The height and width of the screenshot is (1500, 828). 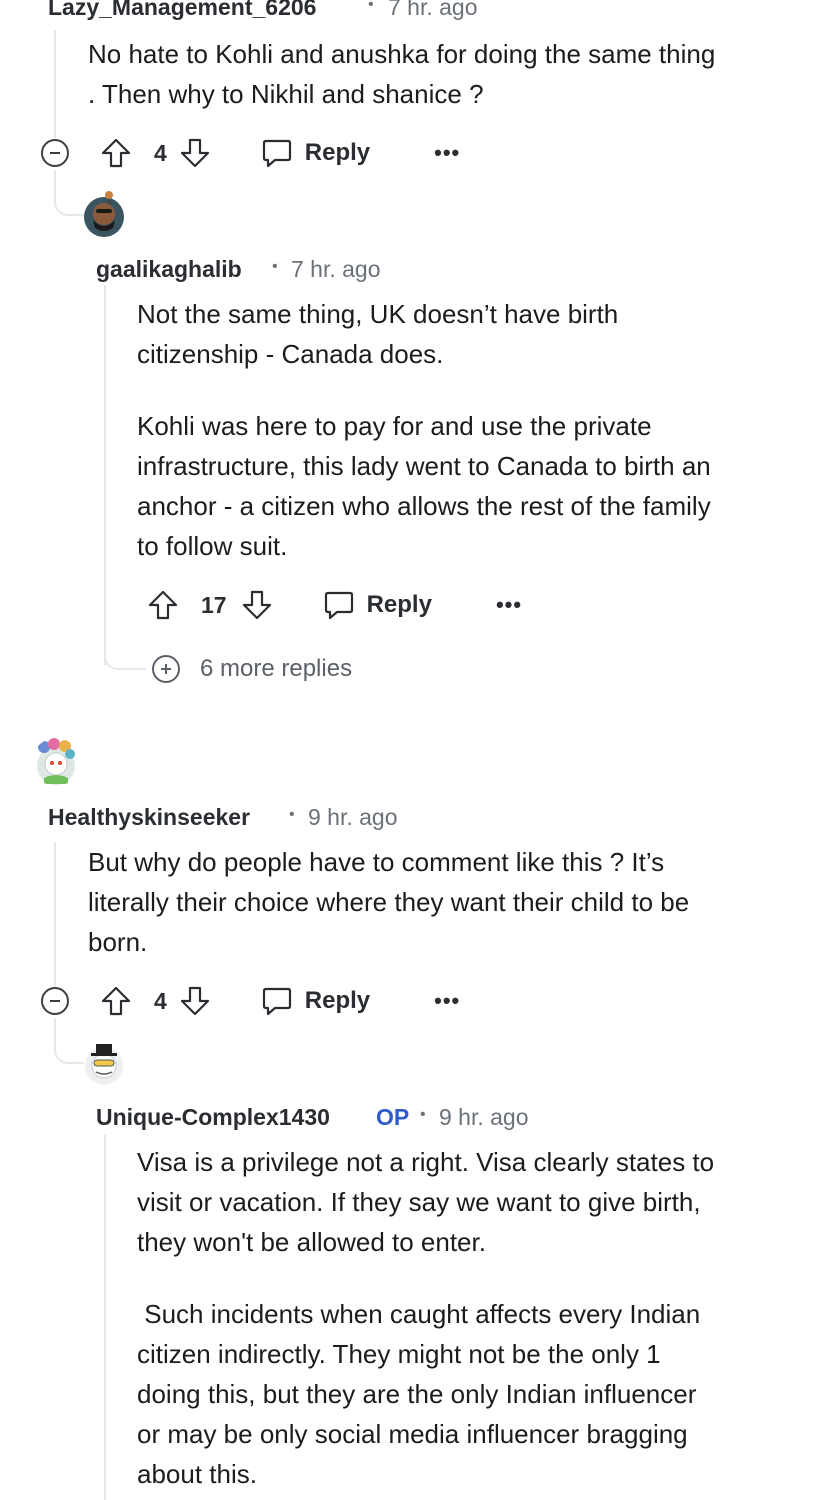 What do you see at coordinates (182, 10) in the screenshot?
I see `comment-author: Lazy_Management_6206` at bounding box center [182, 10].